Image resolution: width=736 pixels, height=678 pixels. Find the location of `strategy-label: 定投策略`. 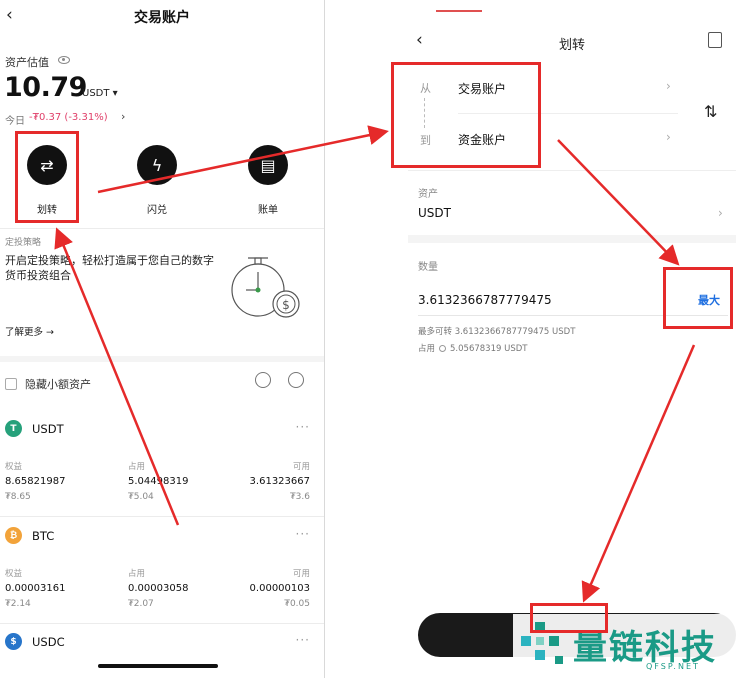

strategy-label: 定投策略 is located at coordinates (23, 243).